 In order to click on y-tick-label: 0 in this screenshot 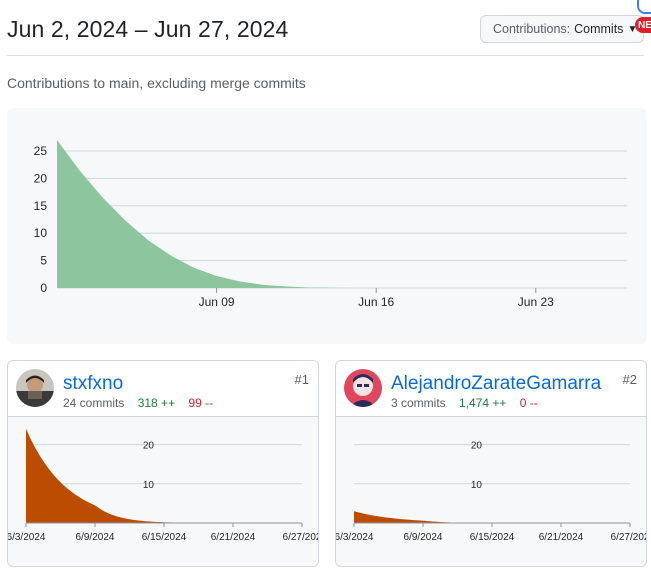, I will do `click(43, 288)`.